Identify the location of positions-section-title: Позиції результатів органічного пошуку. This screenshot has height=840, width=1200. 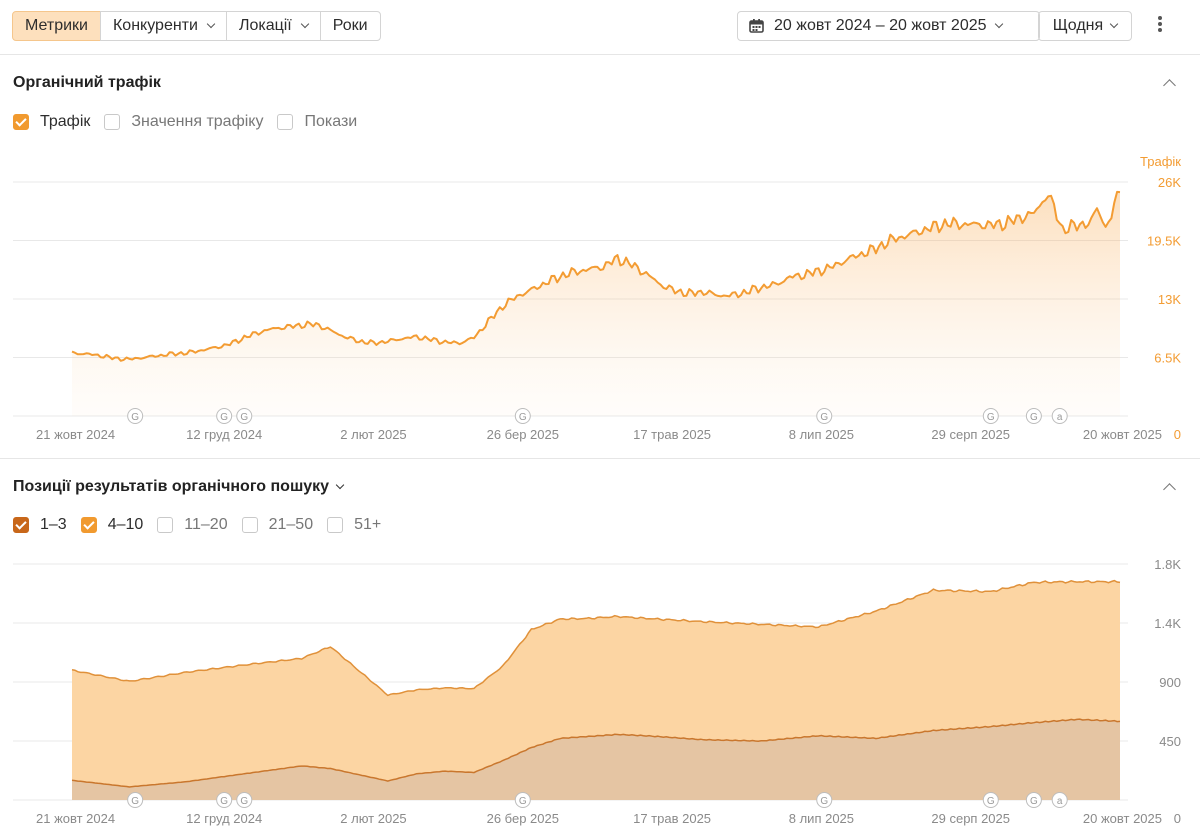
(179, 487).